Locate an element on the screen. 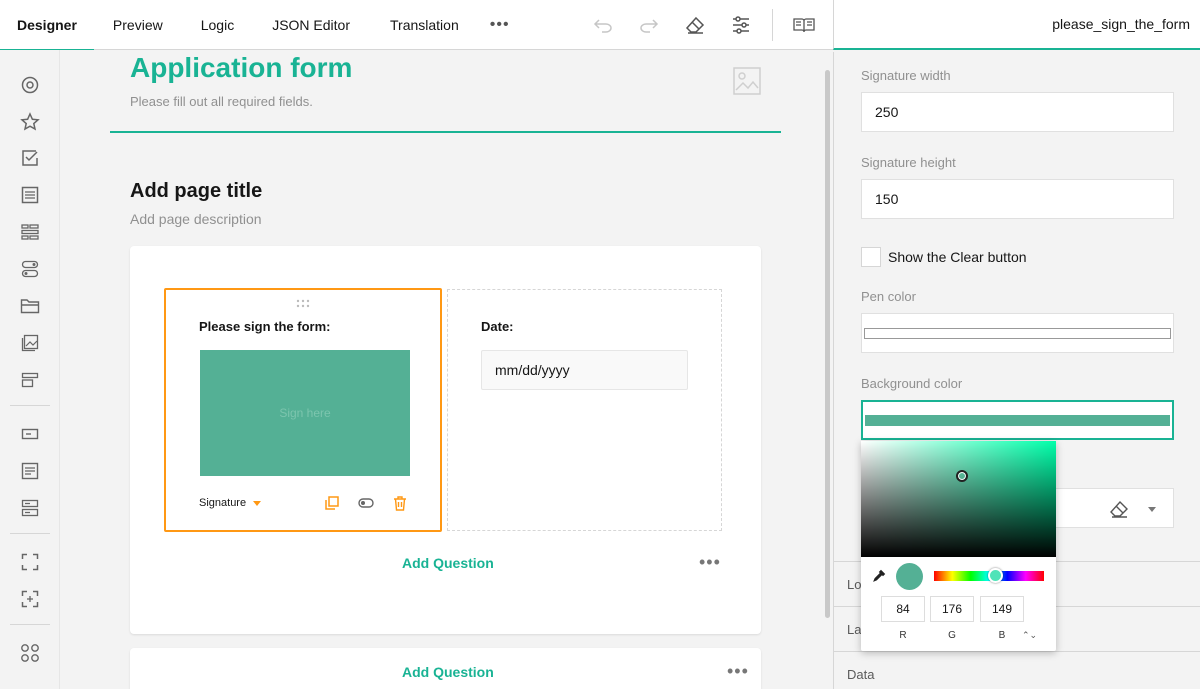 The image size is (1200, 689). image-picker-icon is located at coordinates (30, 343).